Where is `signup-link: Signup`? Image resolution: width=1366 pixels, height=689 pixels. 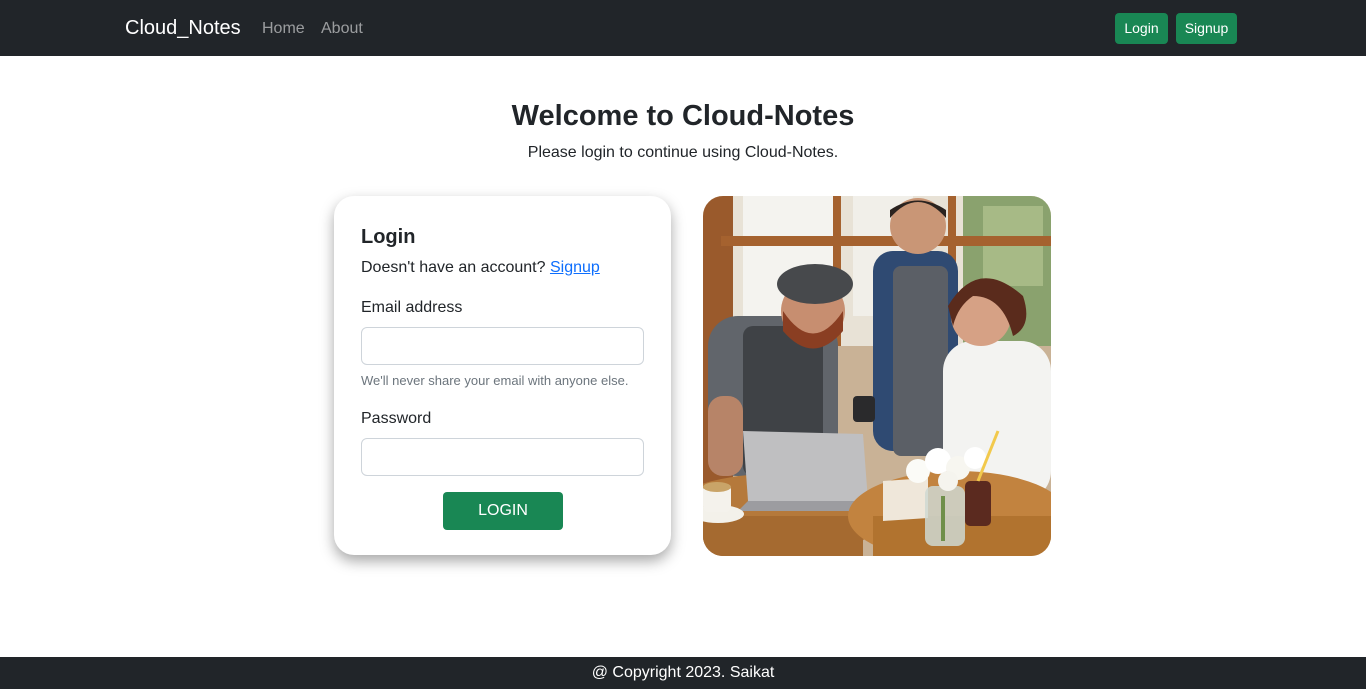 signup-link: Signup is located at coordinates (575, 267).